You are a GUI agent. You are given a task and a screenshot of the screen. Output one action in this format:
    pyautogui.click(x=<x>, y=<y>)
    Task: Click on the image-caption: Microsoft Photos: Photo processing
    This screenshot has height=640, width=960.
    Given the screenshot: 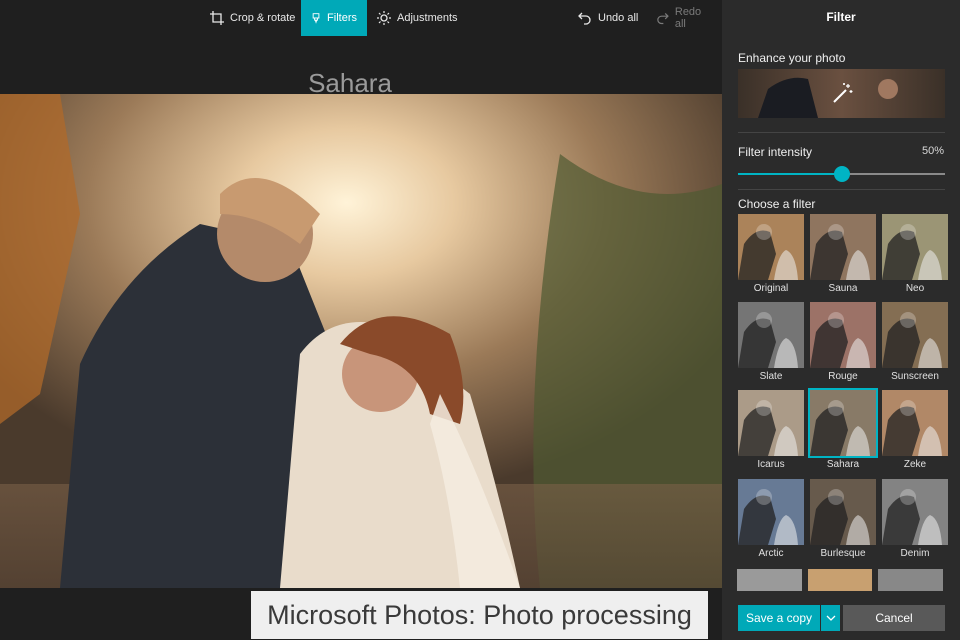 What is the action you would take?
    pyautogui.click(x=479, y=615)
    